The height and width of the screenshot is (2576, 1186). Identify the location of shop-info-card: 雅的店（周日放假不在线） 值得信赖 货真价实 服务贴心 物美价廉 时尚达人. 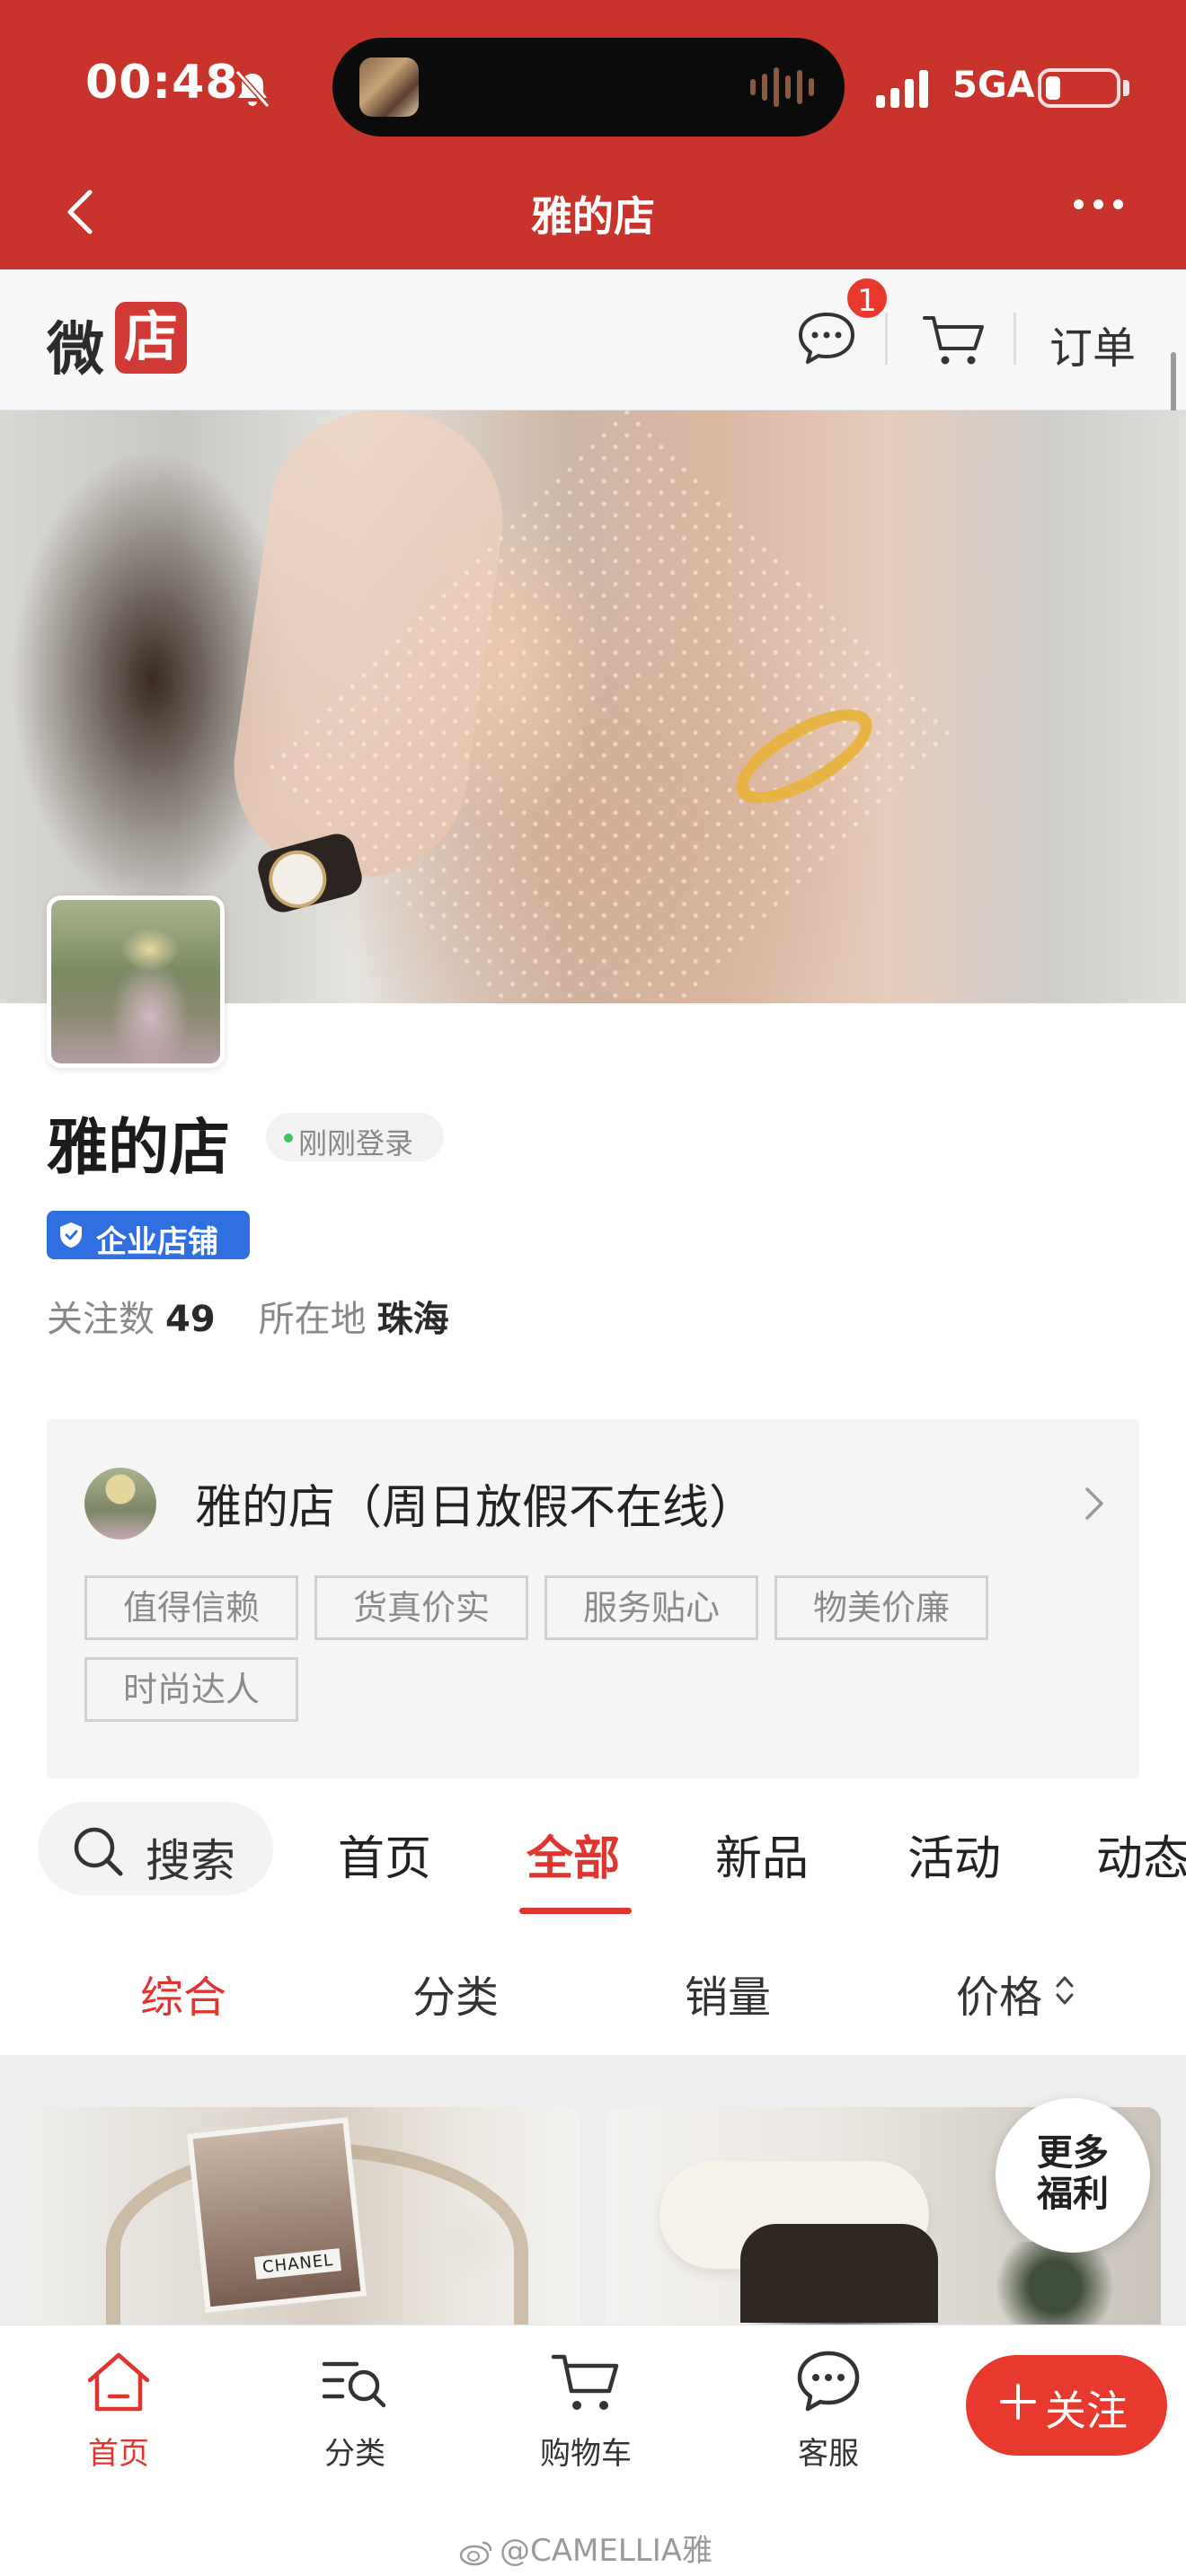
(593, 1598).